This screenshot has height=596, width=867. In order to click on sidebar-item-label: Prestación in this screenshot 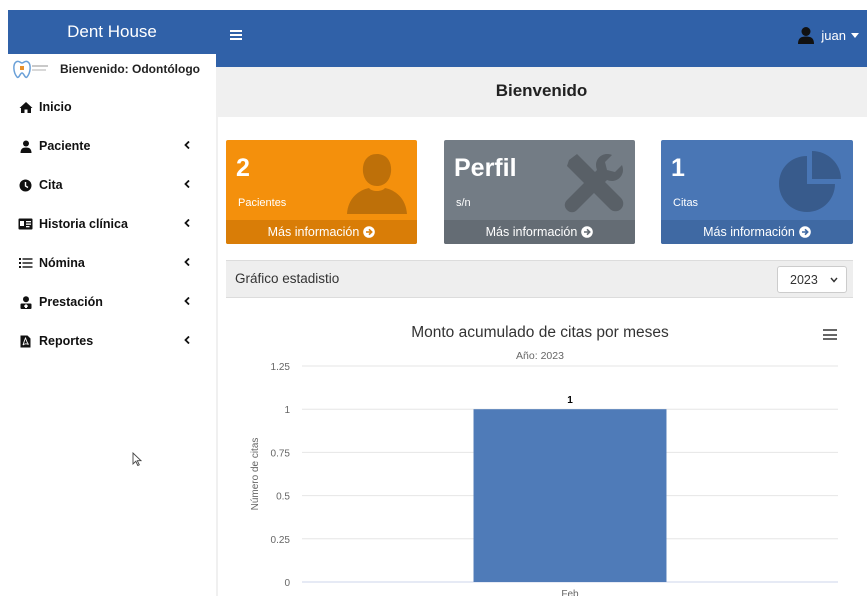, I will do `click(71, 302)`.